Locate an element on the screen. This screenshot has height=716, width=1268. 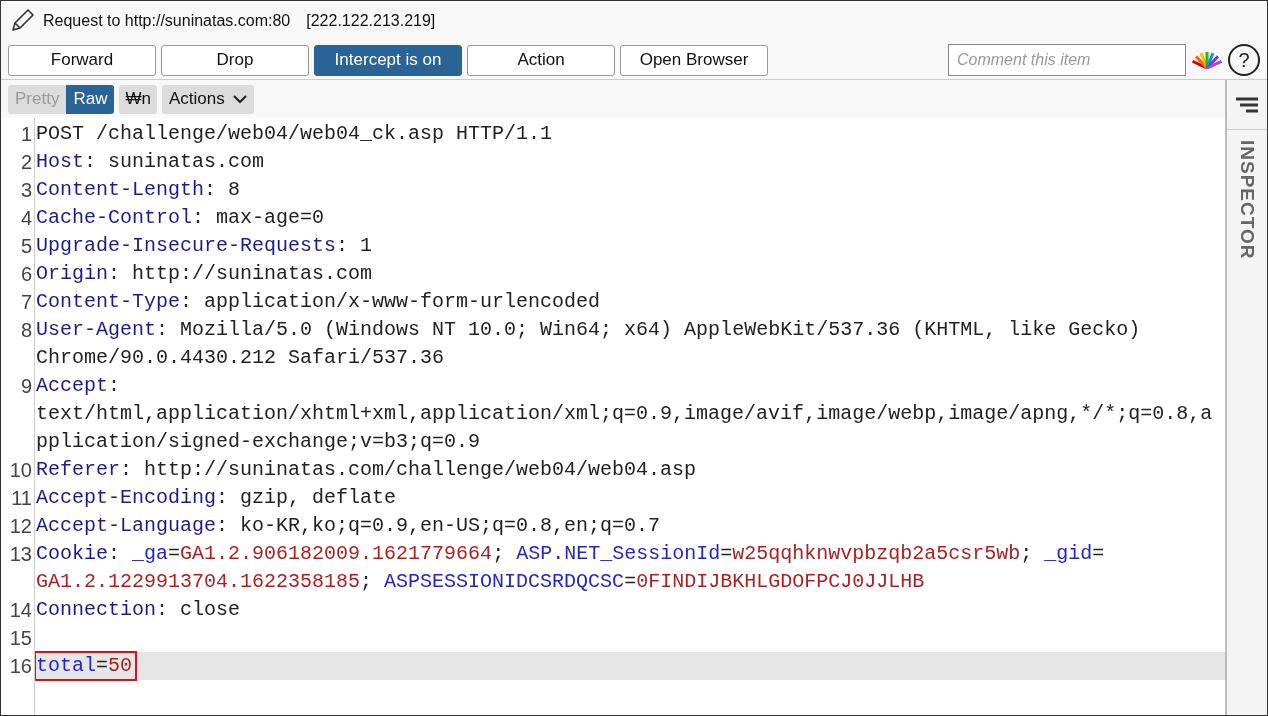
line-number: 14 is located at coordinates (20, 610).